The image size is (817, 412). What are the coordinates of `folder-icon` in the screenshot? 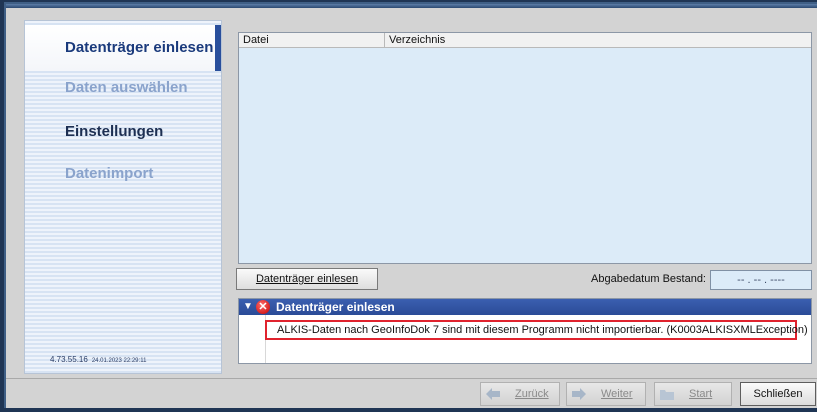 It's located at (667, 395).